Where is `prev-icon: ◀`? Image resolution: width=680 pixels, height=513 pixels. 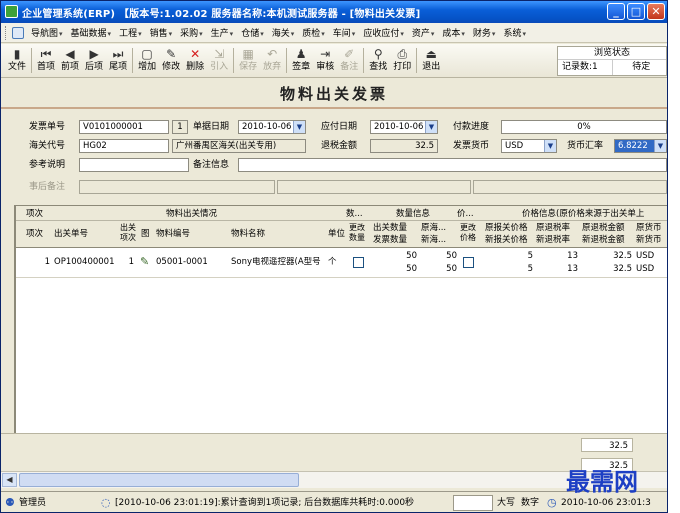 prev-icon: ◀ is located at coordinates (70, 54).